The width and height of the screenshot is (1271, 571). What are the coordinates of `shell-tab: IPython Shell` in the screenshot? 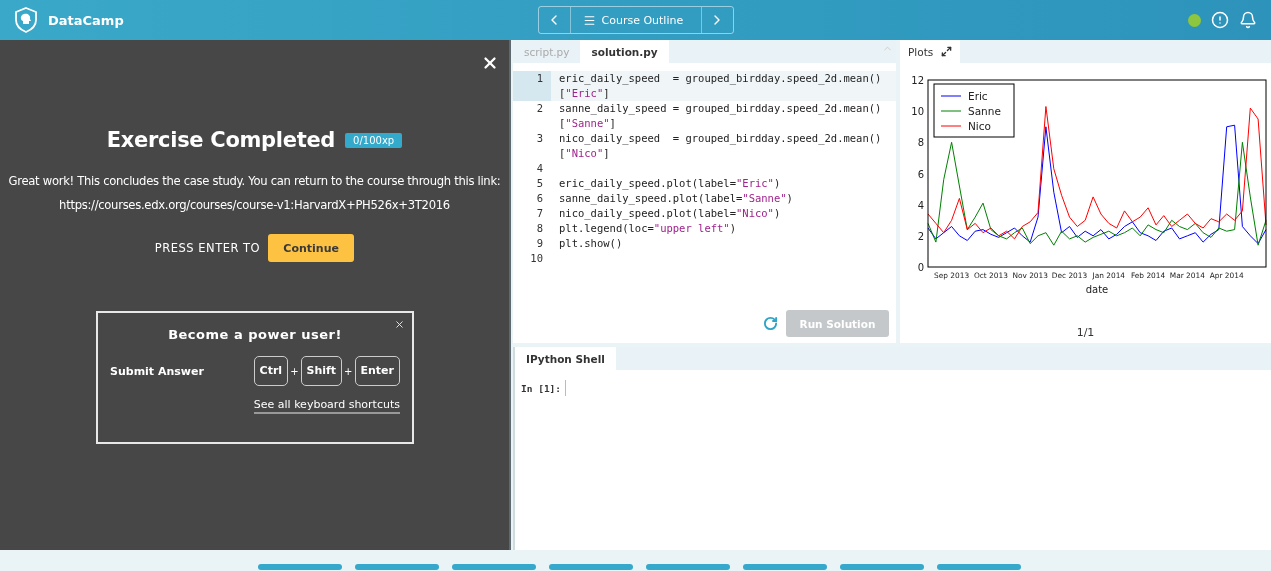 It's located at (565, 358).